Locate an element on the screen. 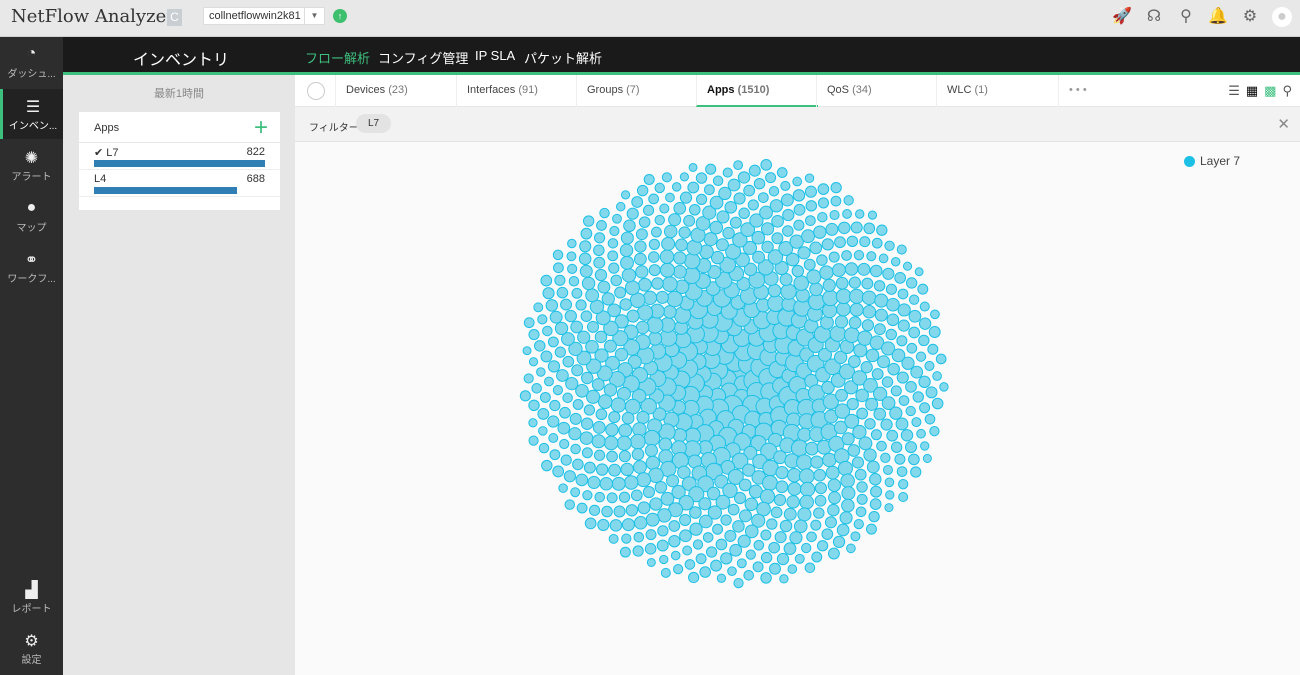 This screenshot has width=1300, height=675. list-item: L4 688 is located at coordinates (179, 183).